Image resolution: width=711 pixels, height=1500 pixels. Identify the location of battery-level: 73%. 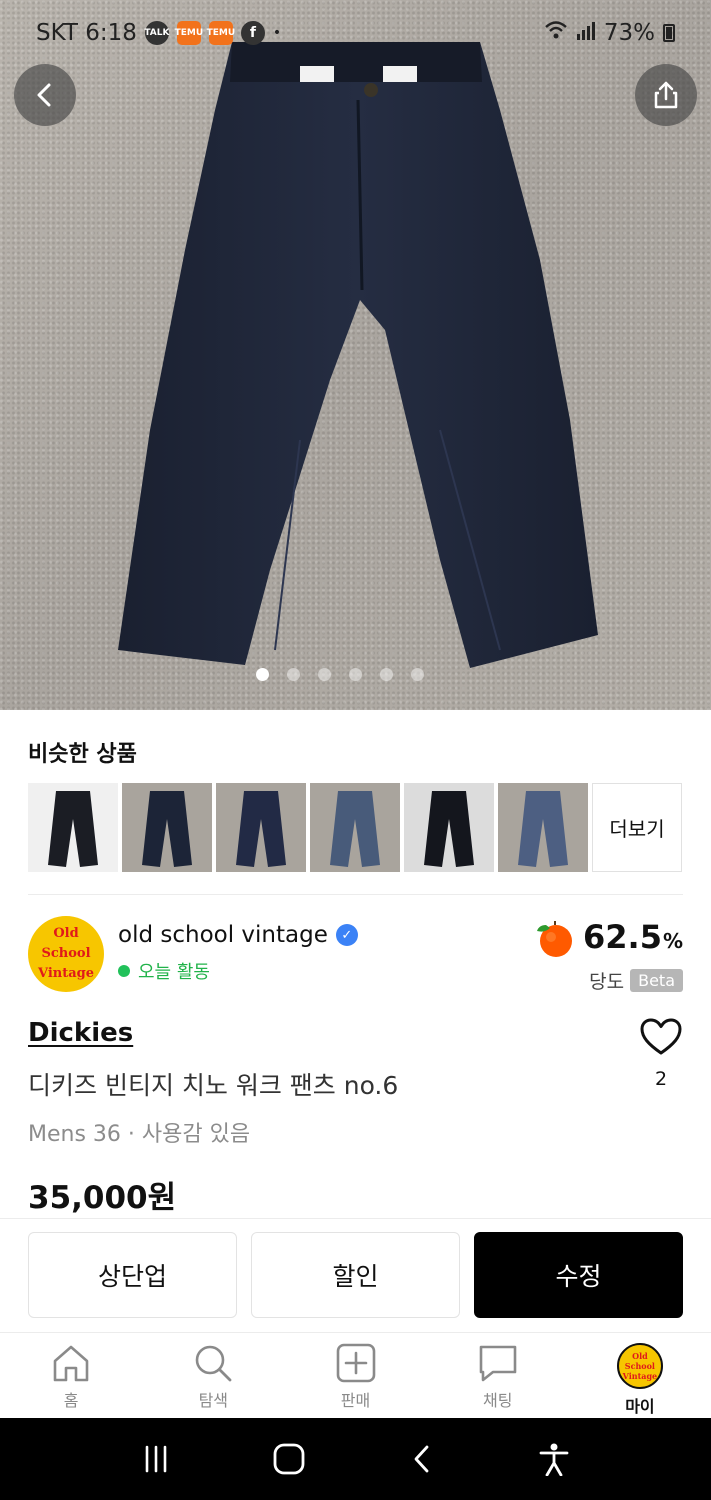
(629, 33).